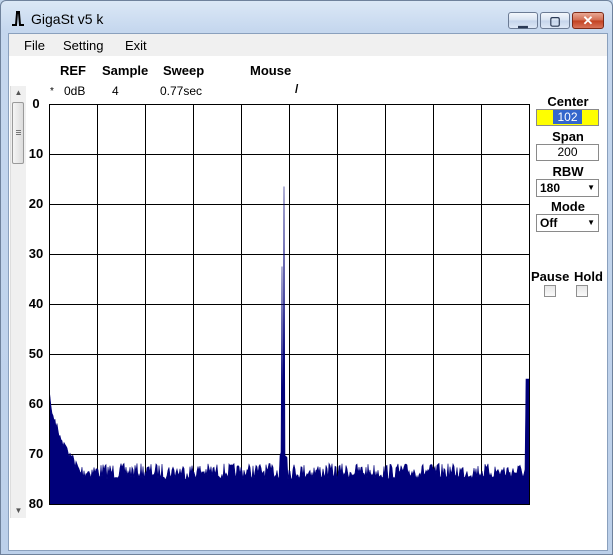 Image resolution: width=613 pixels, height=555 pixels. I want to click on title-bar: GigaSt v5 k ▁ ▢ ✕, so click(306, 18).